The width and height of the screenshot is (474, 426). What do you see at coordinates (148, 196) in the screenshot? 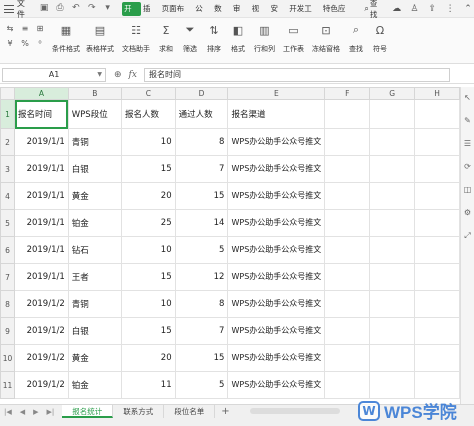
I see `signup-cell: 20` at bounding box center [148, 196].